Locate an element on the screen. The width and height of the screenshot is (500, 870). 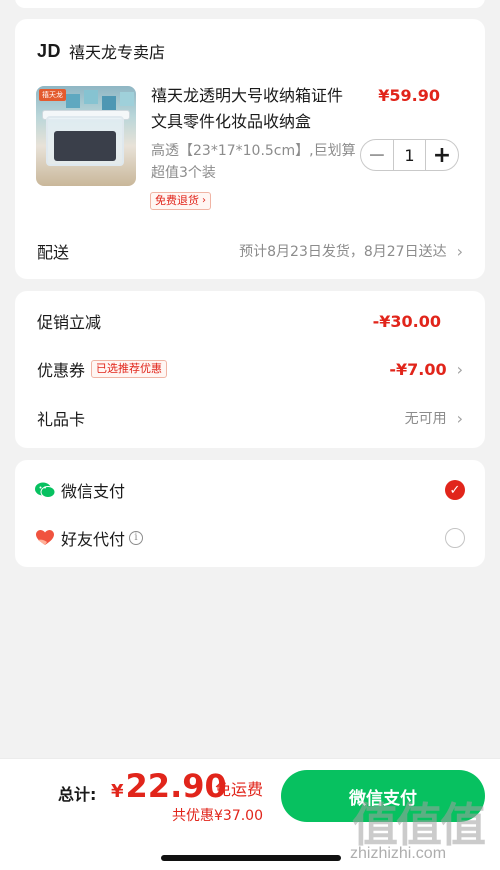
coupon-row: 优惠券 已选推荐优惠 -¥7.00 › is located at coordinates (250, 369).